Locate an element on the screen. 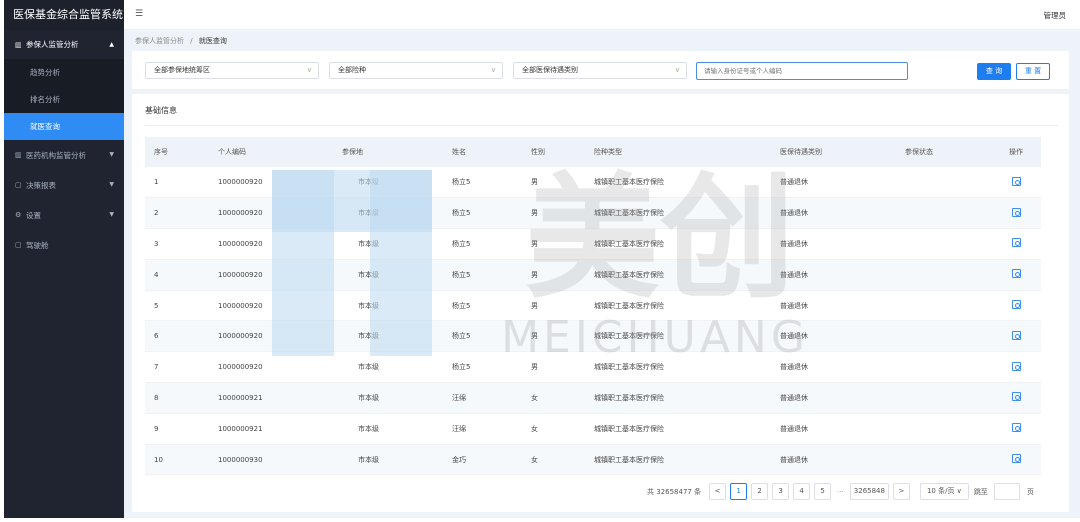 The width and height of the screenshot is (1080, 522). breadcrumb-parent: 参保人监管分析 is located at coordinates (159, 41).